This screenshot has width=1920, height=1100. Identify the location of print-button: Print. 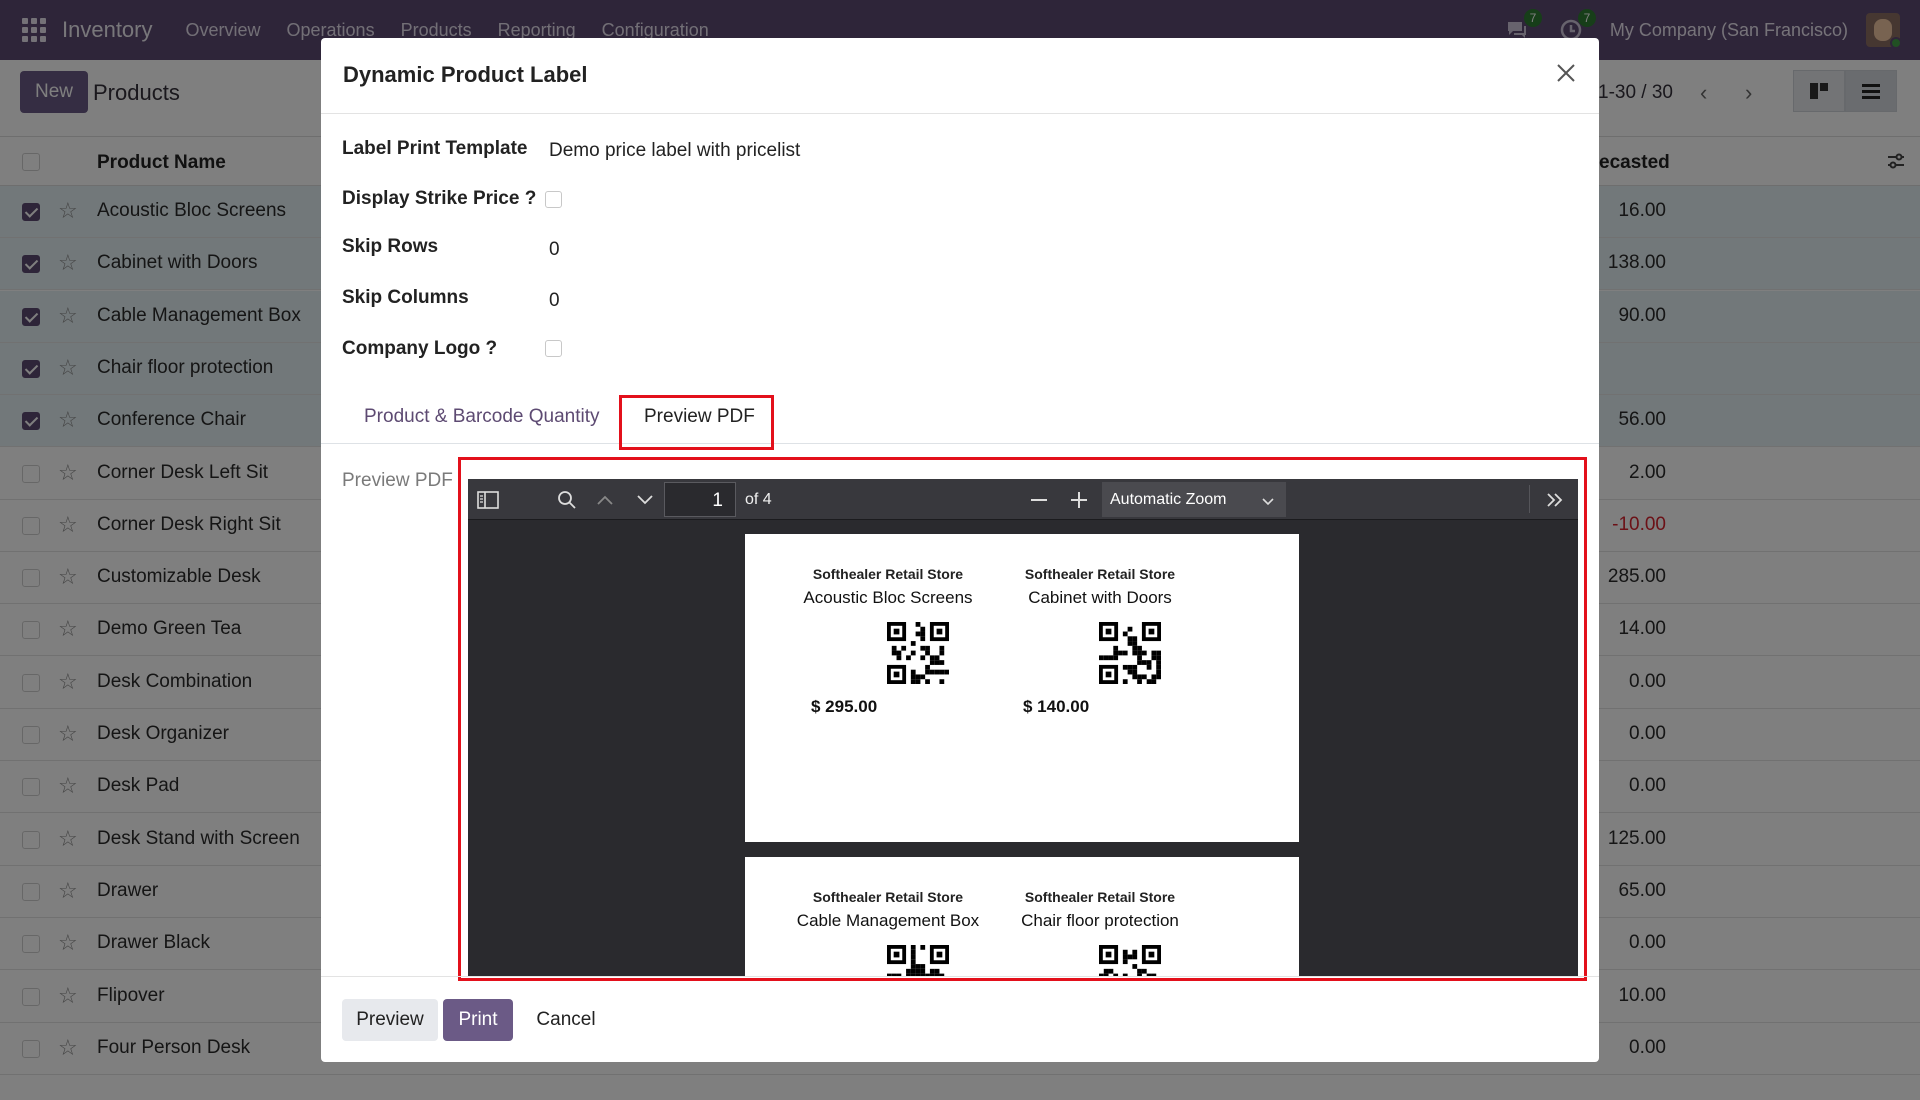
(478, 1020).